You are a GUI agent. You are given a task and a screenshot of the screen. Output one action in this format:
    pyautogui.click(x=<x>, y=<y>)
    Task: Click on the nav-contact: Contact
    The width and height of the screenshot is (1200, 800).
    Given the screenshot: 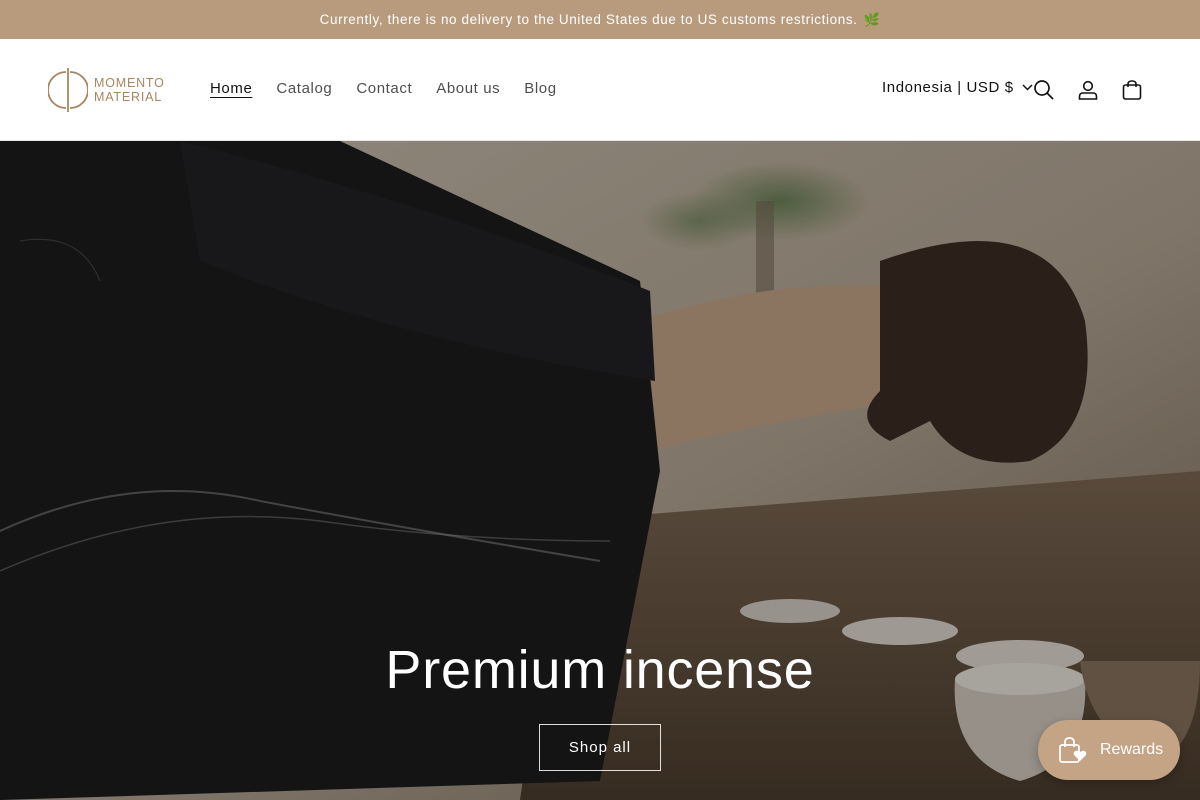 What is the action you would take?
    pyautogui.click(x=384, y=89)
    